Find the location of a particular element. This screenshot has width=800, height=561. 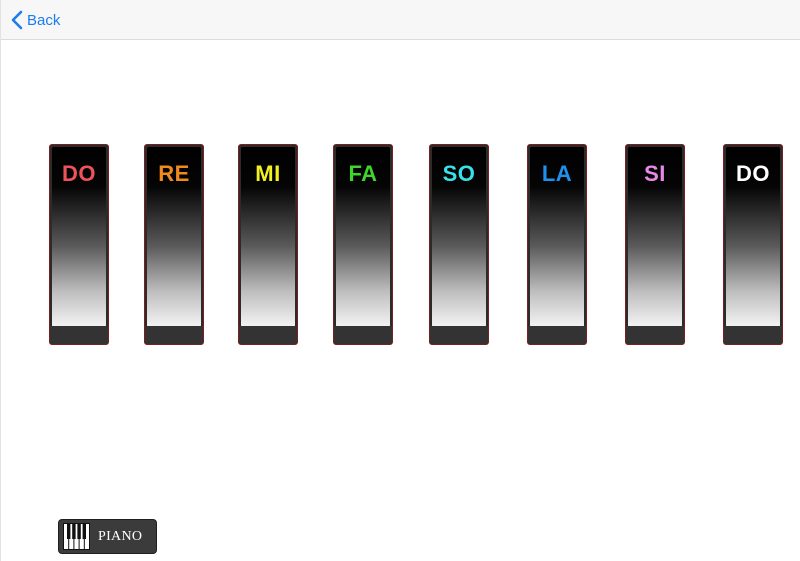

key-label-la: LA is located at coordinates (557, 173).